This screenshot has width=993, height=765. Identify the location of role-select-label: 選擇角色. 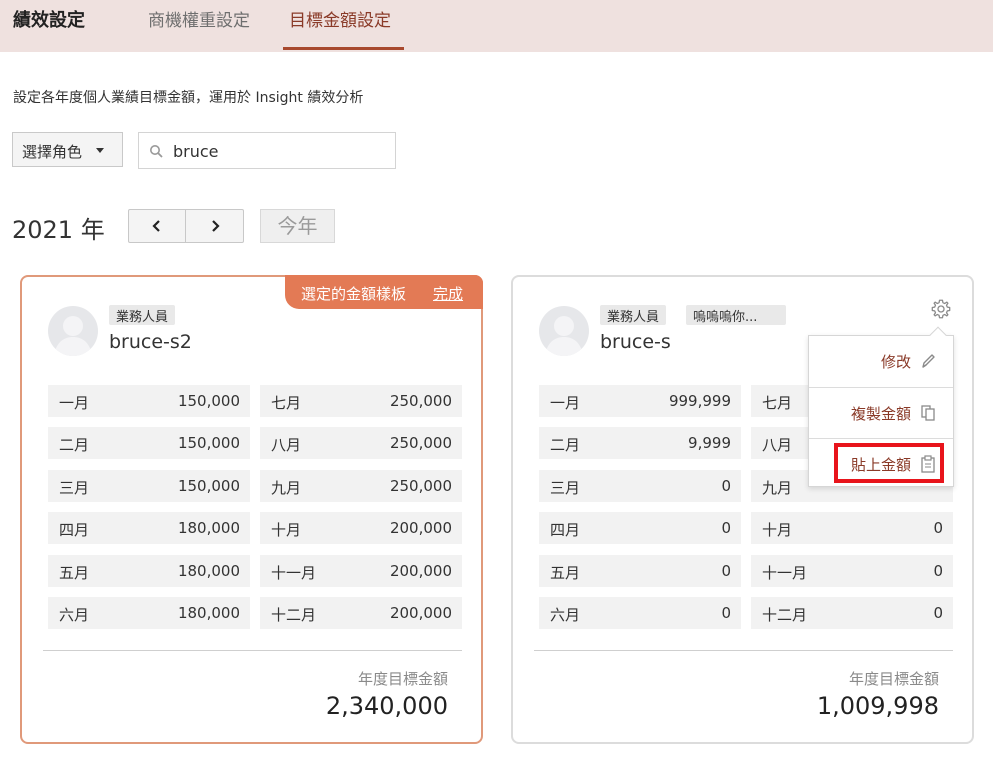
(52, 152).